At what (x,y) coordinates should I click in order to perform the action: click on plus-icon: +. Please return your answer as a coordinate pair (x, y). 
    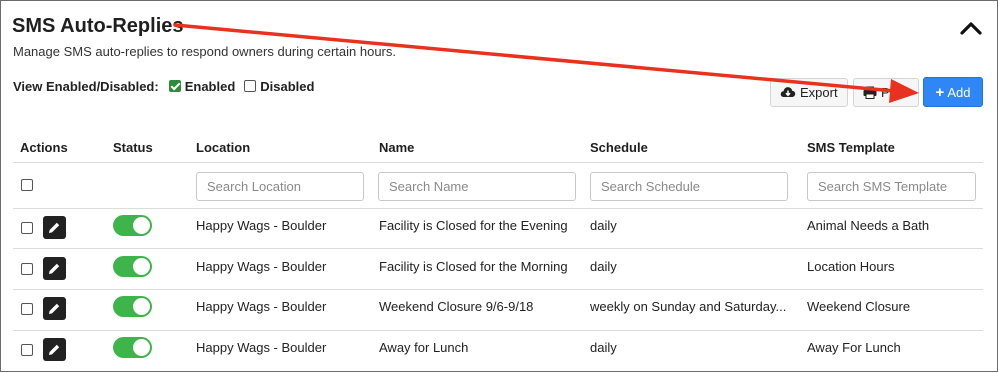
    Looking at the image, I should click on (940, 92).